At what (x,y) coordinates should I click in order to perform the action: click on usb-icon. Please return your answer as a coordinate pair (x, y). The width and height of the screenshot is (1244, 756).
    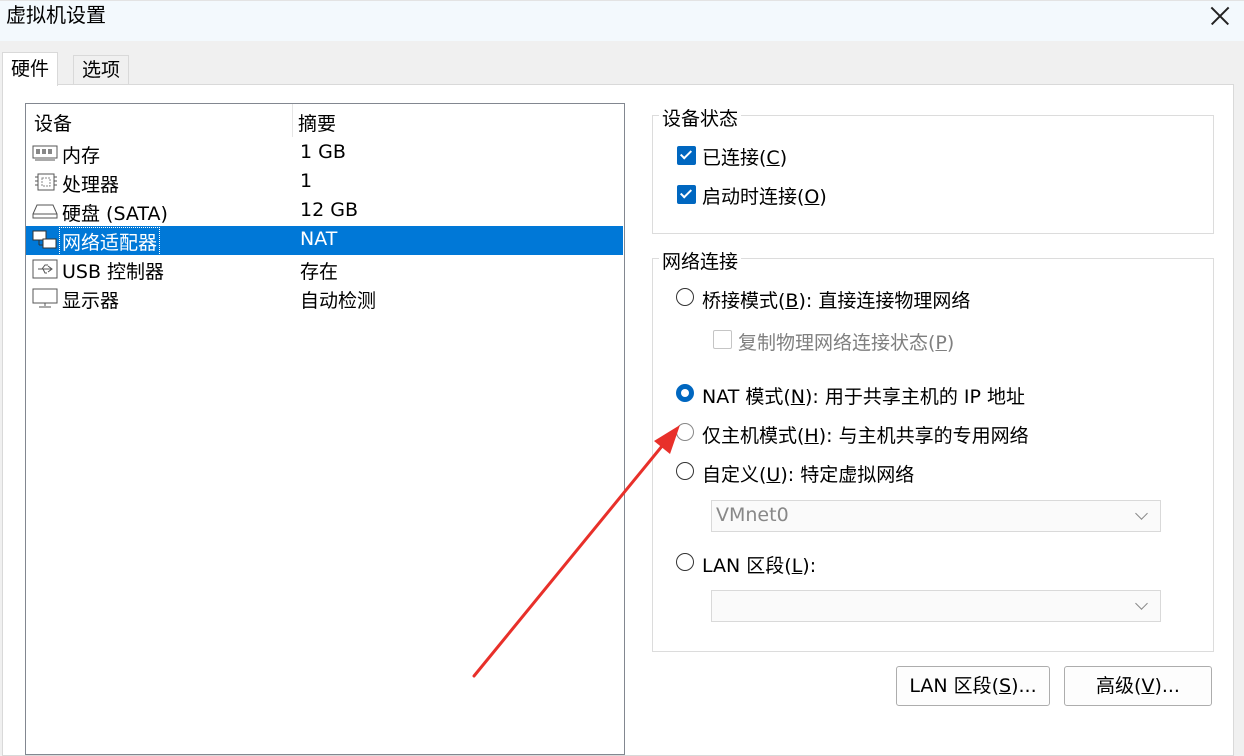
    Looking at the image, I should click on (45, 269).